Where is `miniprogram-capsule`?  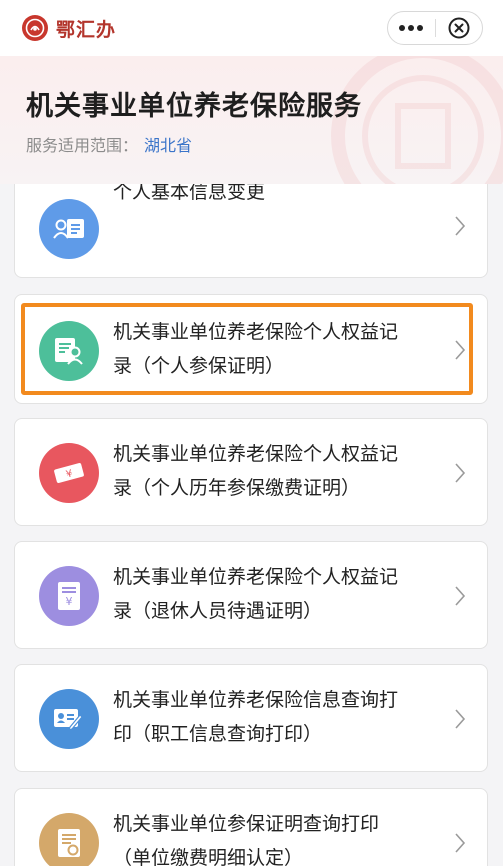 miniprogram-capsule is located at coordinates (435, 28).